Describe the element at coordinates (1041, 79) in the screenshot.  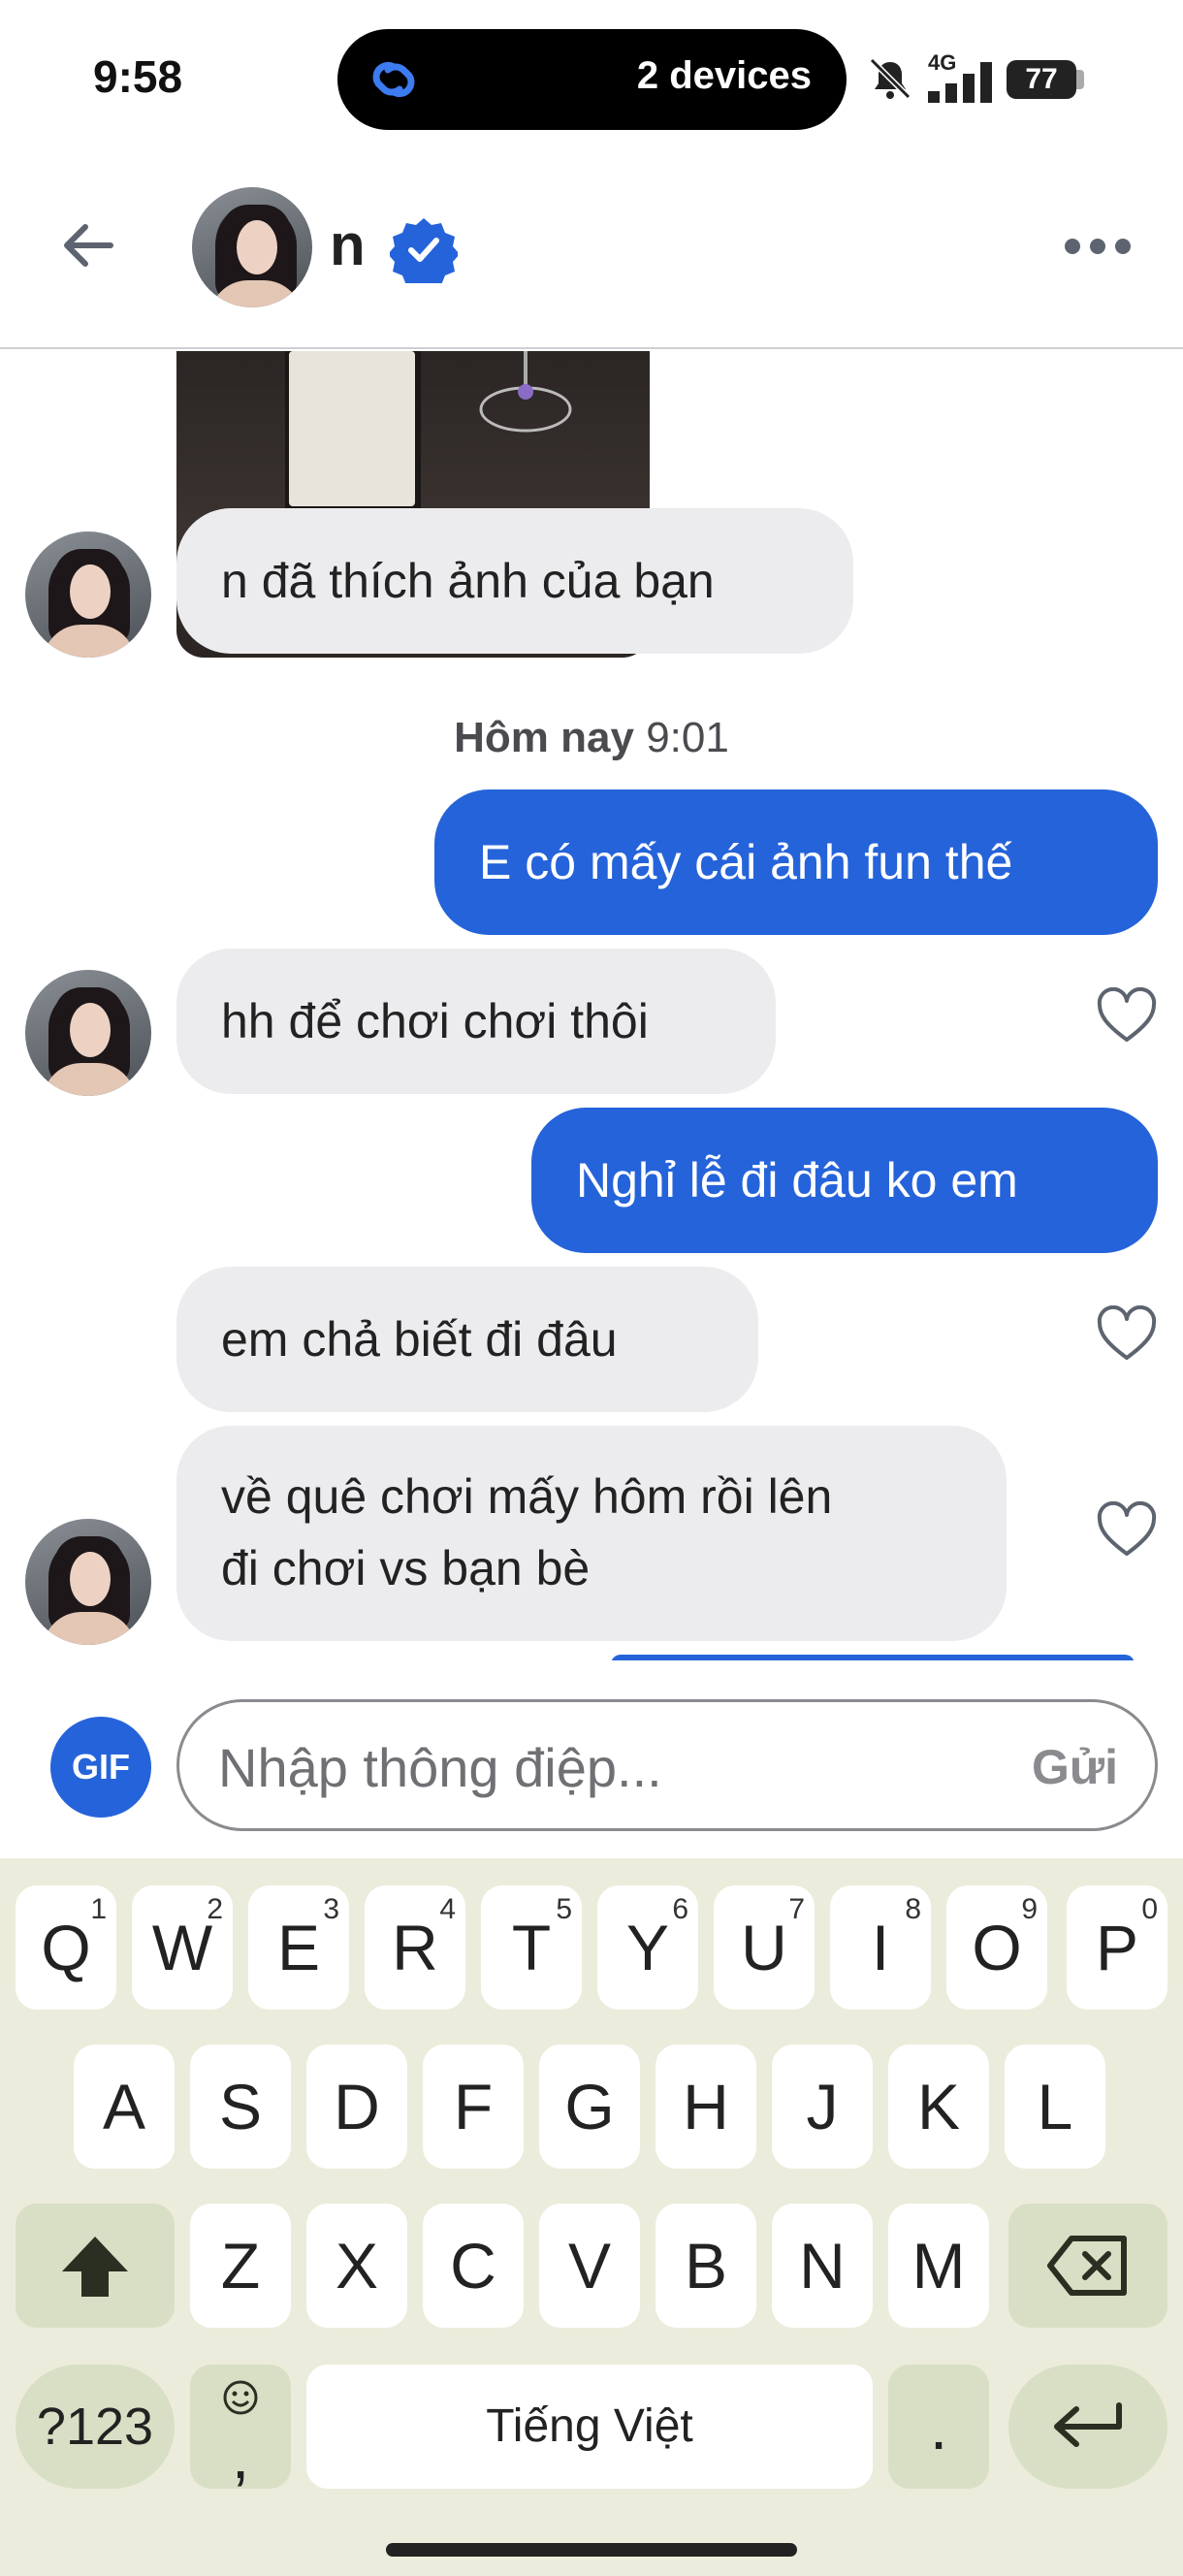
I see `battery-level: 77` at that location.